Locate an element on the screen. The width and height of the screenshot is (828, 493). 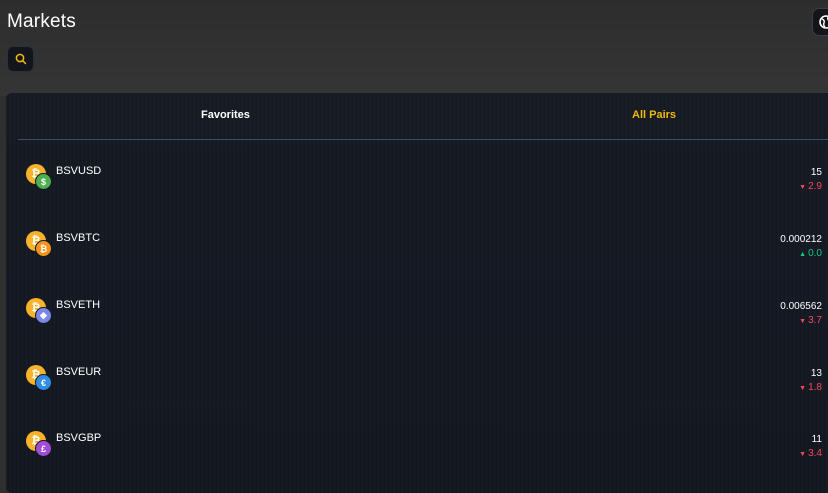
pair-price: 0.000212 is located at coordinates (801, 239).